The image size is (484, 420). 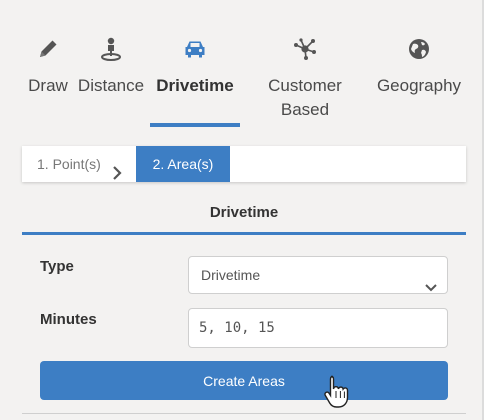 I want to click on chevron-right-icon, so click(x=117, y=168).